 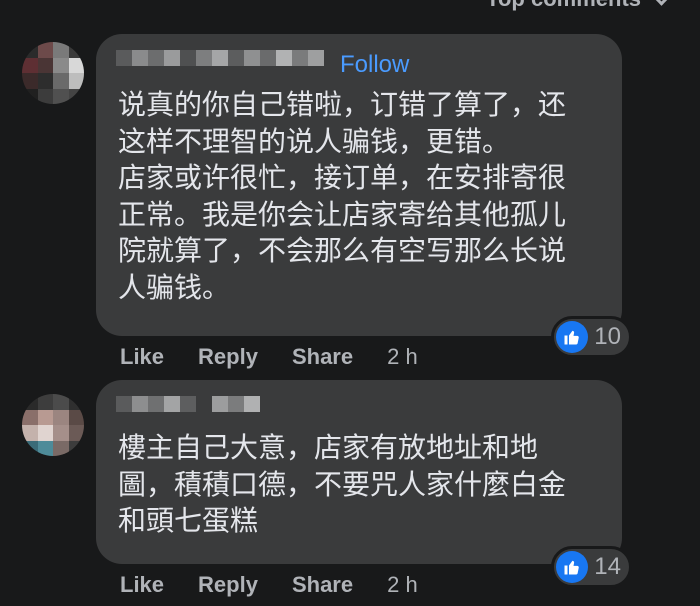 What do you see at coordinates (607, 566) in the screenshot?
I see `reaction-count: 14` at bounding box center [607, 566].